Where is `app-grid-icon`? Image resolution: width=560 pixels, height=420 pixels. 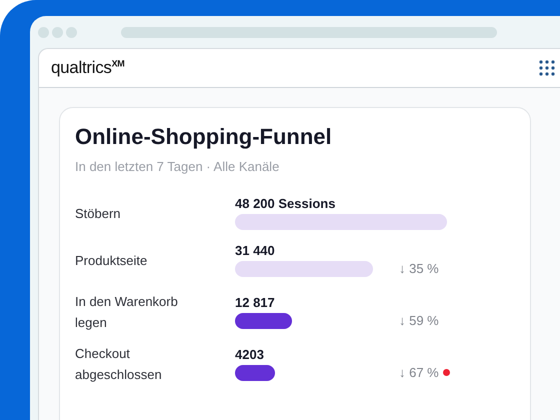 app-grid-icon is located at coordinates (547, 68).